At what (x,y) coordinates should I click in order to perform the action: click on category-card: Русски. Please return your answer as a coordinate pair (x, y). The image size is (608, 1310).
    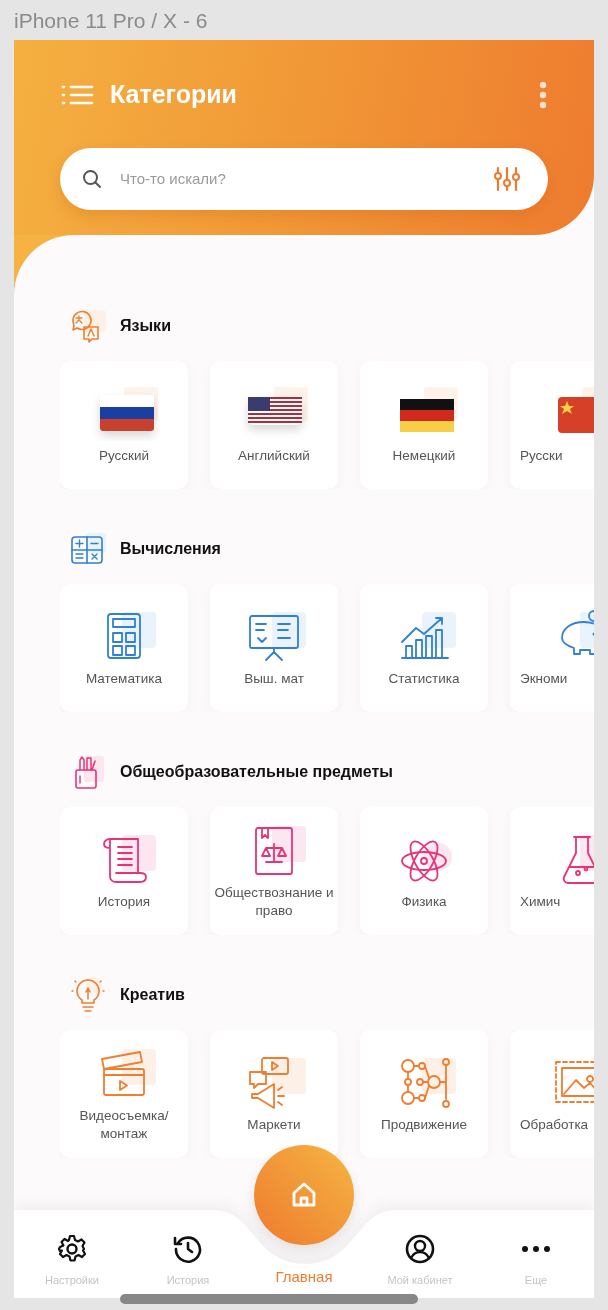
    Looking at the image, I should click on (552, 425).